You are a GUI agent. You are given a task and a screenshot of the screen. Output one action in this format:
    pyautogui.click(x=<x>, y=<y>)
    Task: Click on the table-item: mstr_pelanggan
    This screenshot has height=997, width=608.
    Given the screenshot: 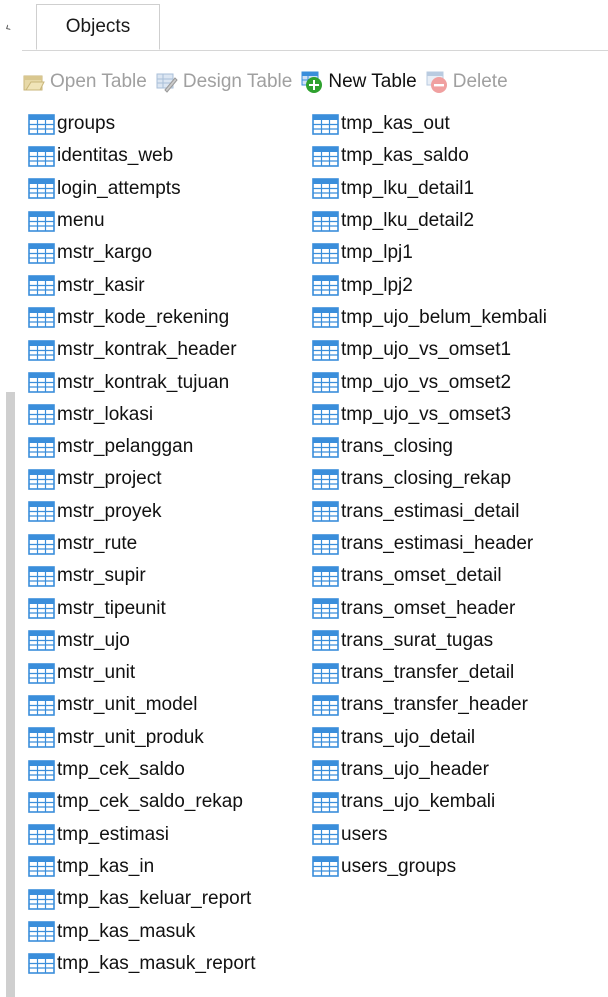 What is the action you would take?
    pyautogui.click(x=142, y=447)
    